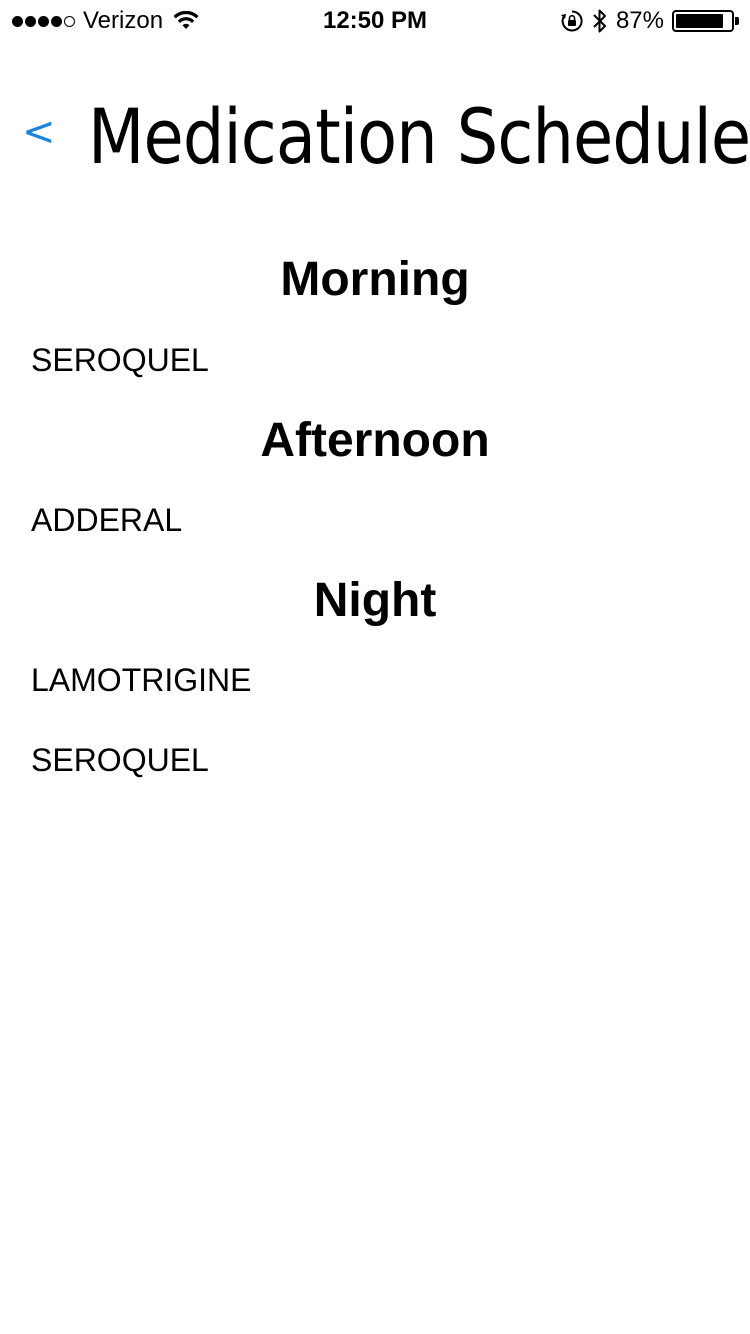  Describe the element at coordinates (599, 21) in the screenshot. I see `bluetooth-icon` at that location.